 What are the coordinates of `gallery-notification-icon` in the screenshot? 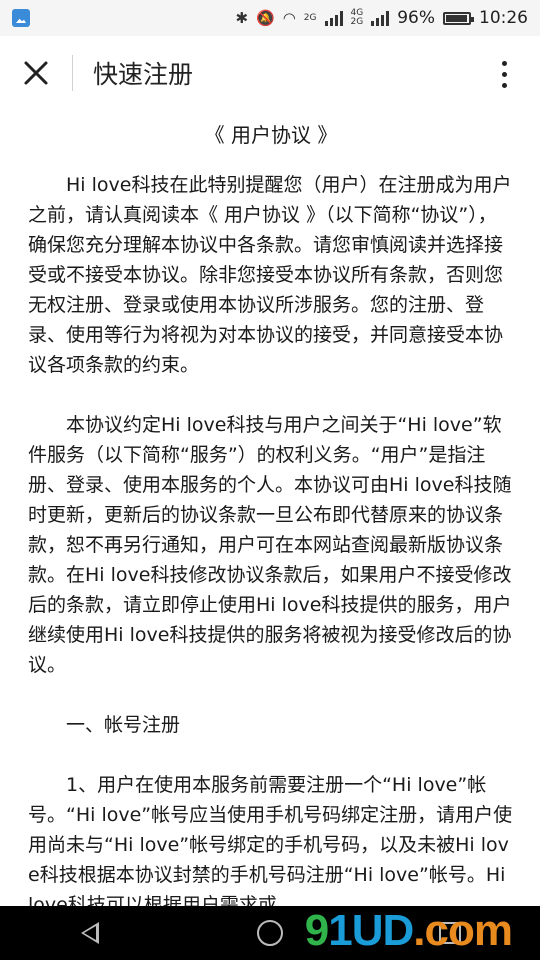 It's located at (21, 18).